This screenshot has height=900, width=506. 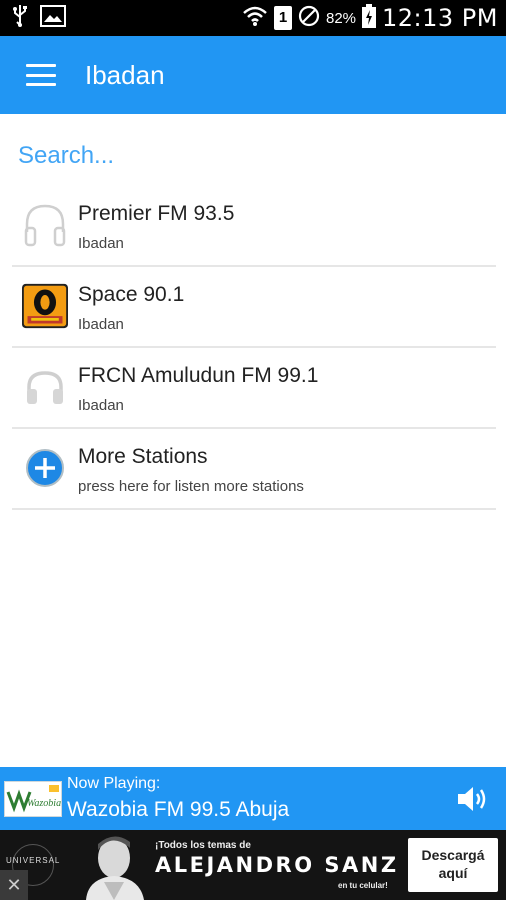 What do you see at coordinates (341, 18) in the screenshot?
I see `battery-percent: 82%` at bounding box center [341, 18].